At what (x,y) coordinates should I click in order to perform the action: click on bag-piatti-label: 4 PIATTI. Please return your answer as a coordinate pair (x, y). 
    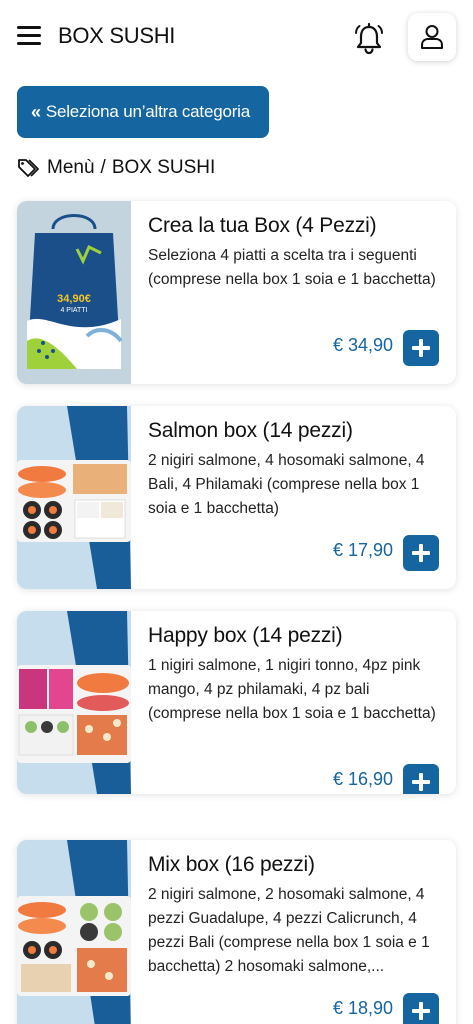
    Looking at the image, I should click on (74, 310).